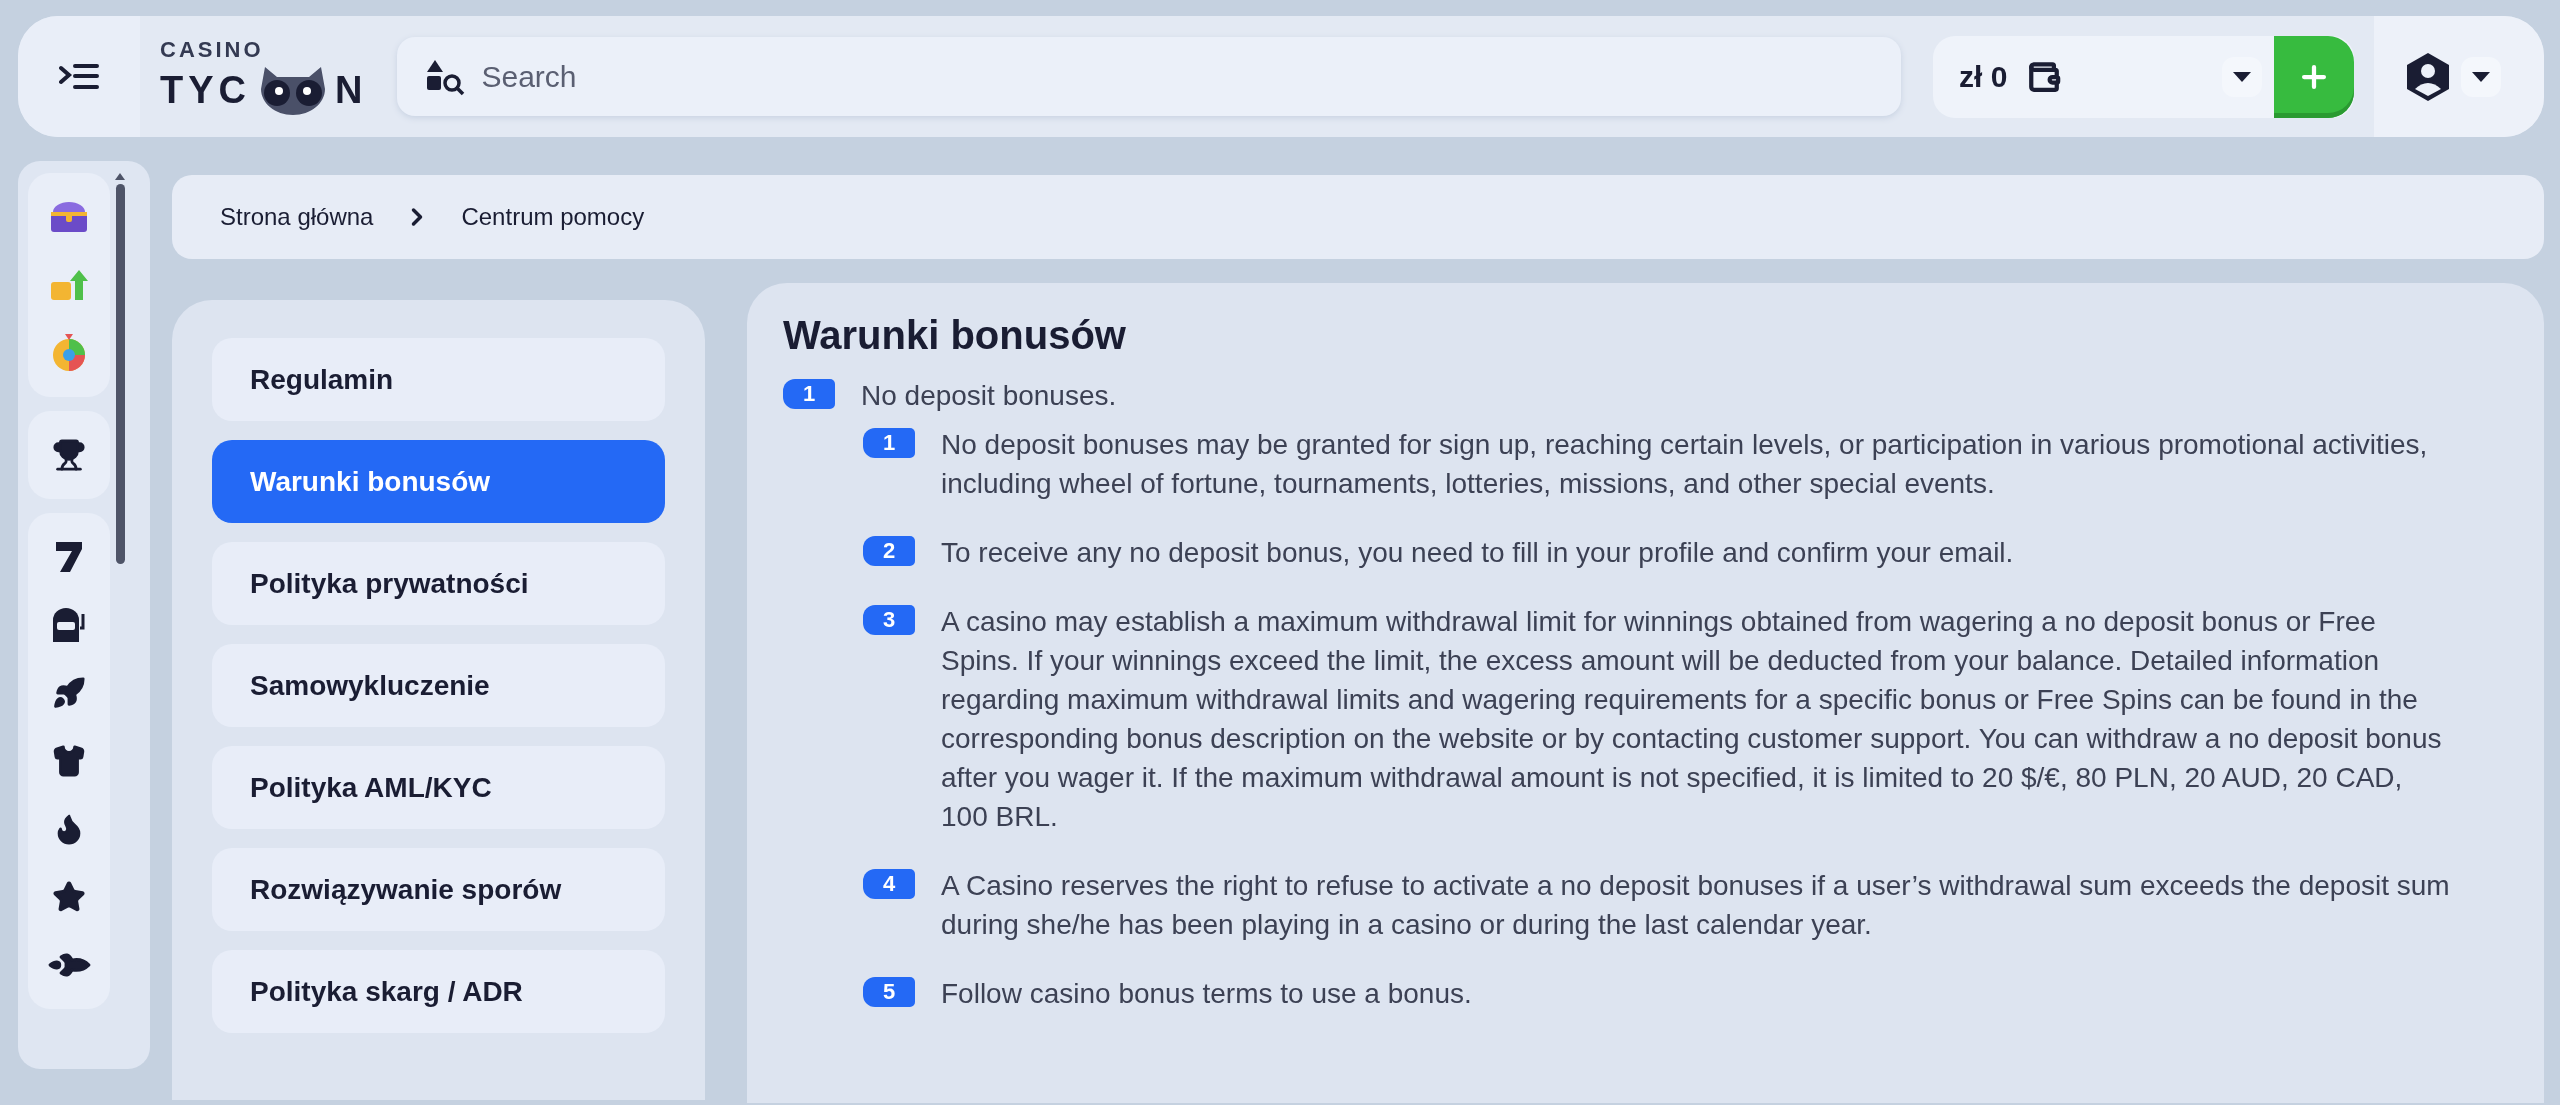  What do you see at coordinates (889, 620) in the screenshot?
I see `number-badge: 3` at bounding box center [889, 620].